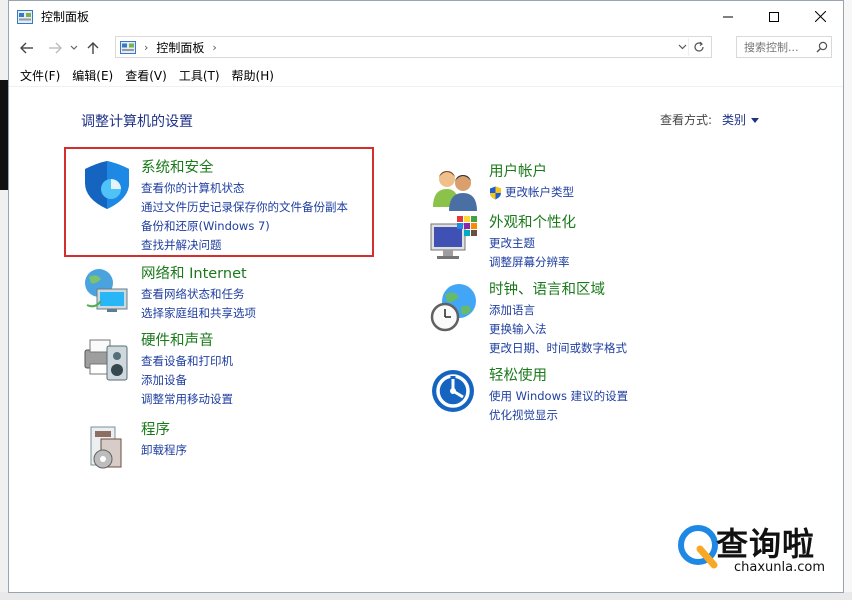 This screenshot has height=600, width=852. Describe the element at coordinates (107, 358) in the screenshot. I see `printer-speaker-icon` at that location.